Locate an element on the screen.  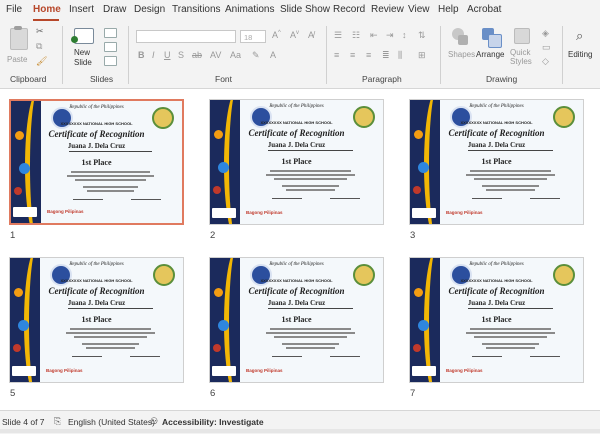
font-color-icon: A is located at coordinates (273, 55).